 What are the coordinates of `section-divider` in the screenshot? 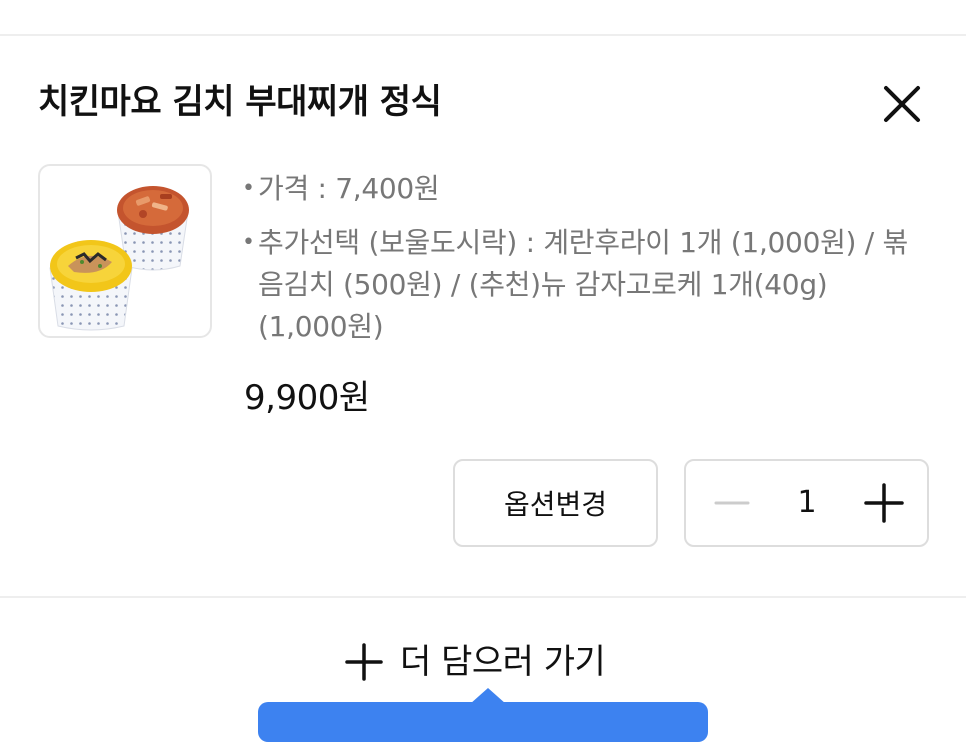 It's located at (483, 597).